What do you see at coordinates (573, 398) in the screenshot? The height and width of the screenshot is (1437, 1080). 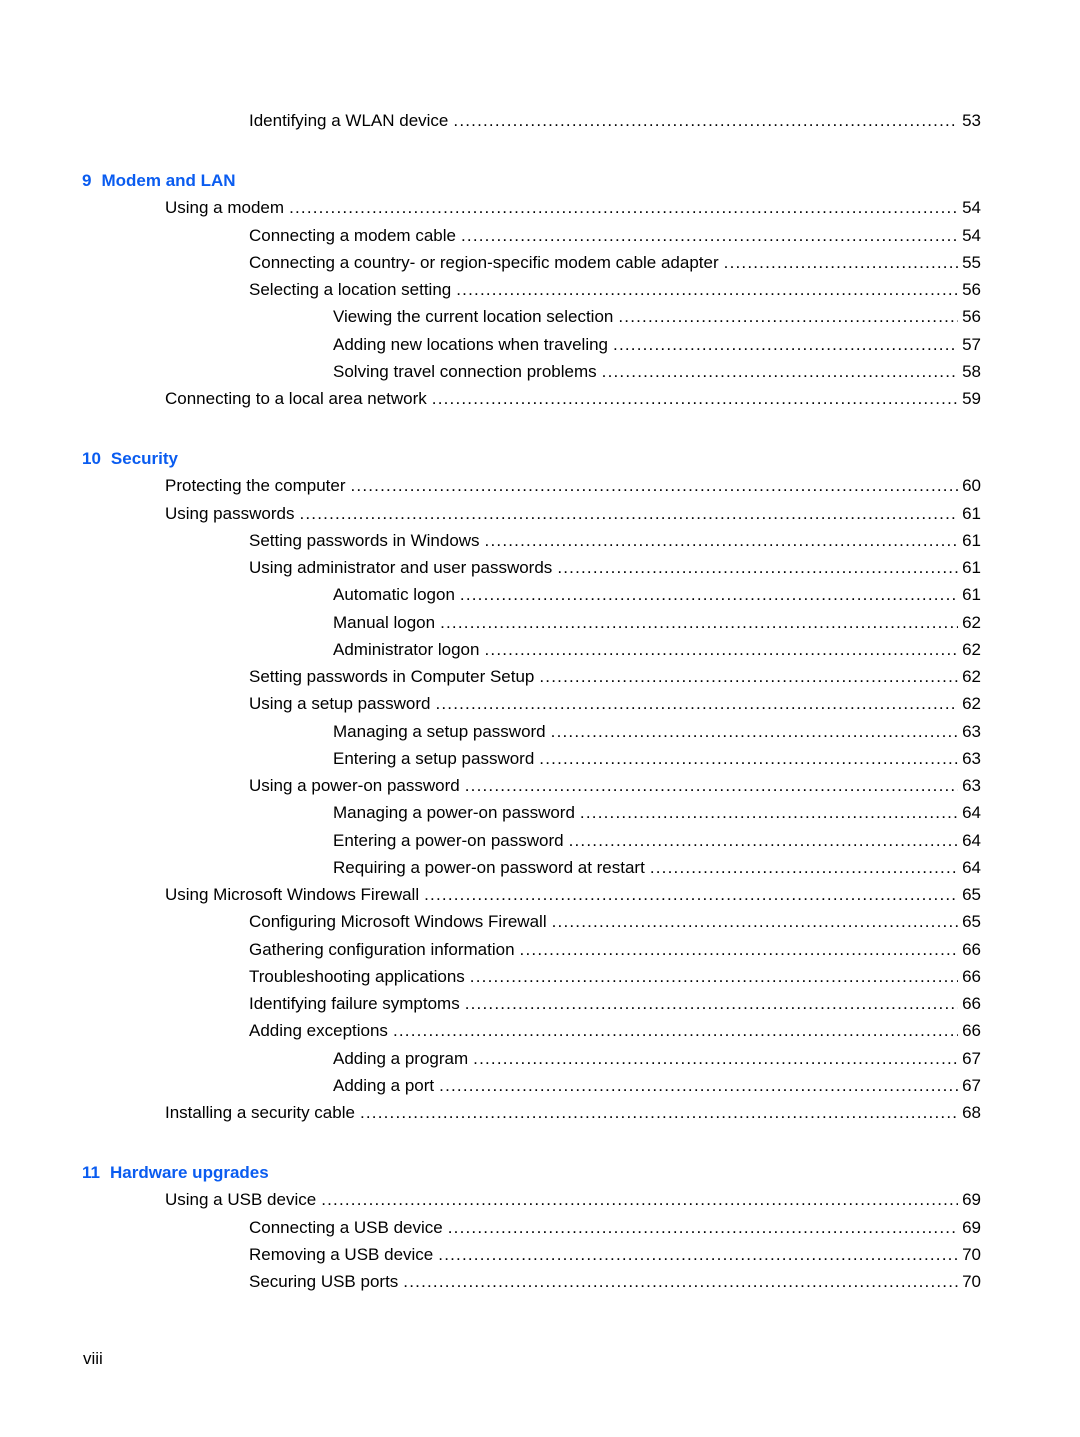 I see `toc-entry: Connecting to a local area network 59` at bounding box center [573, 398].